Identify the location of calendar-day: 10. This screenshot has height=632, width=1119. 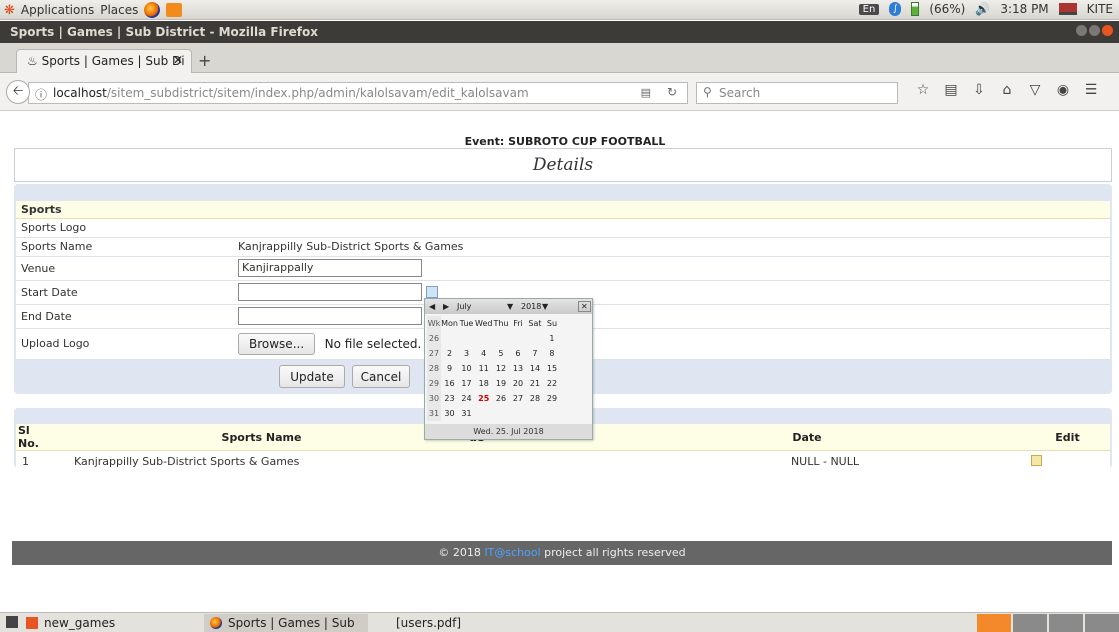
(466, 368).